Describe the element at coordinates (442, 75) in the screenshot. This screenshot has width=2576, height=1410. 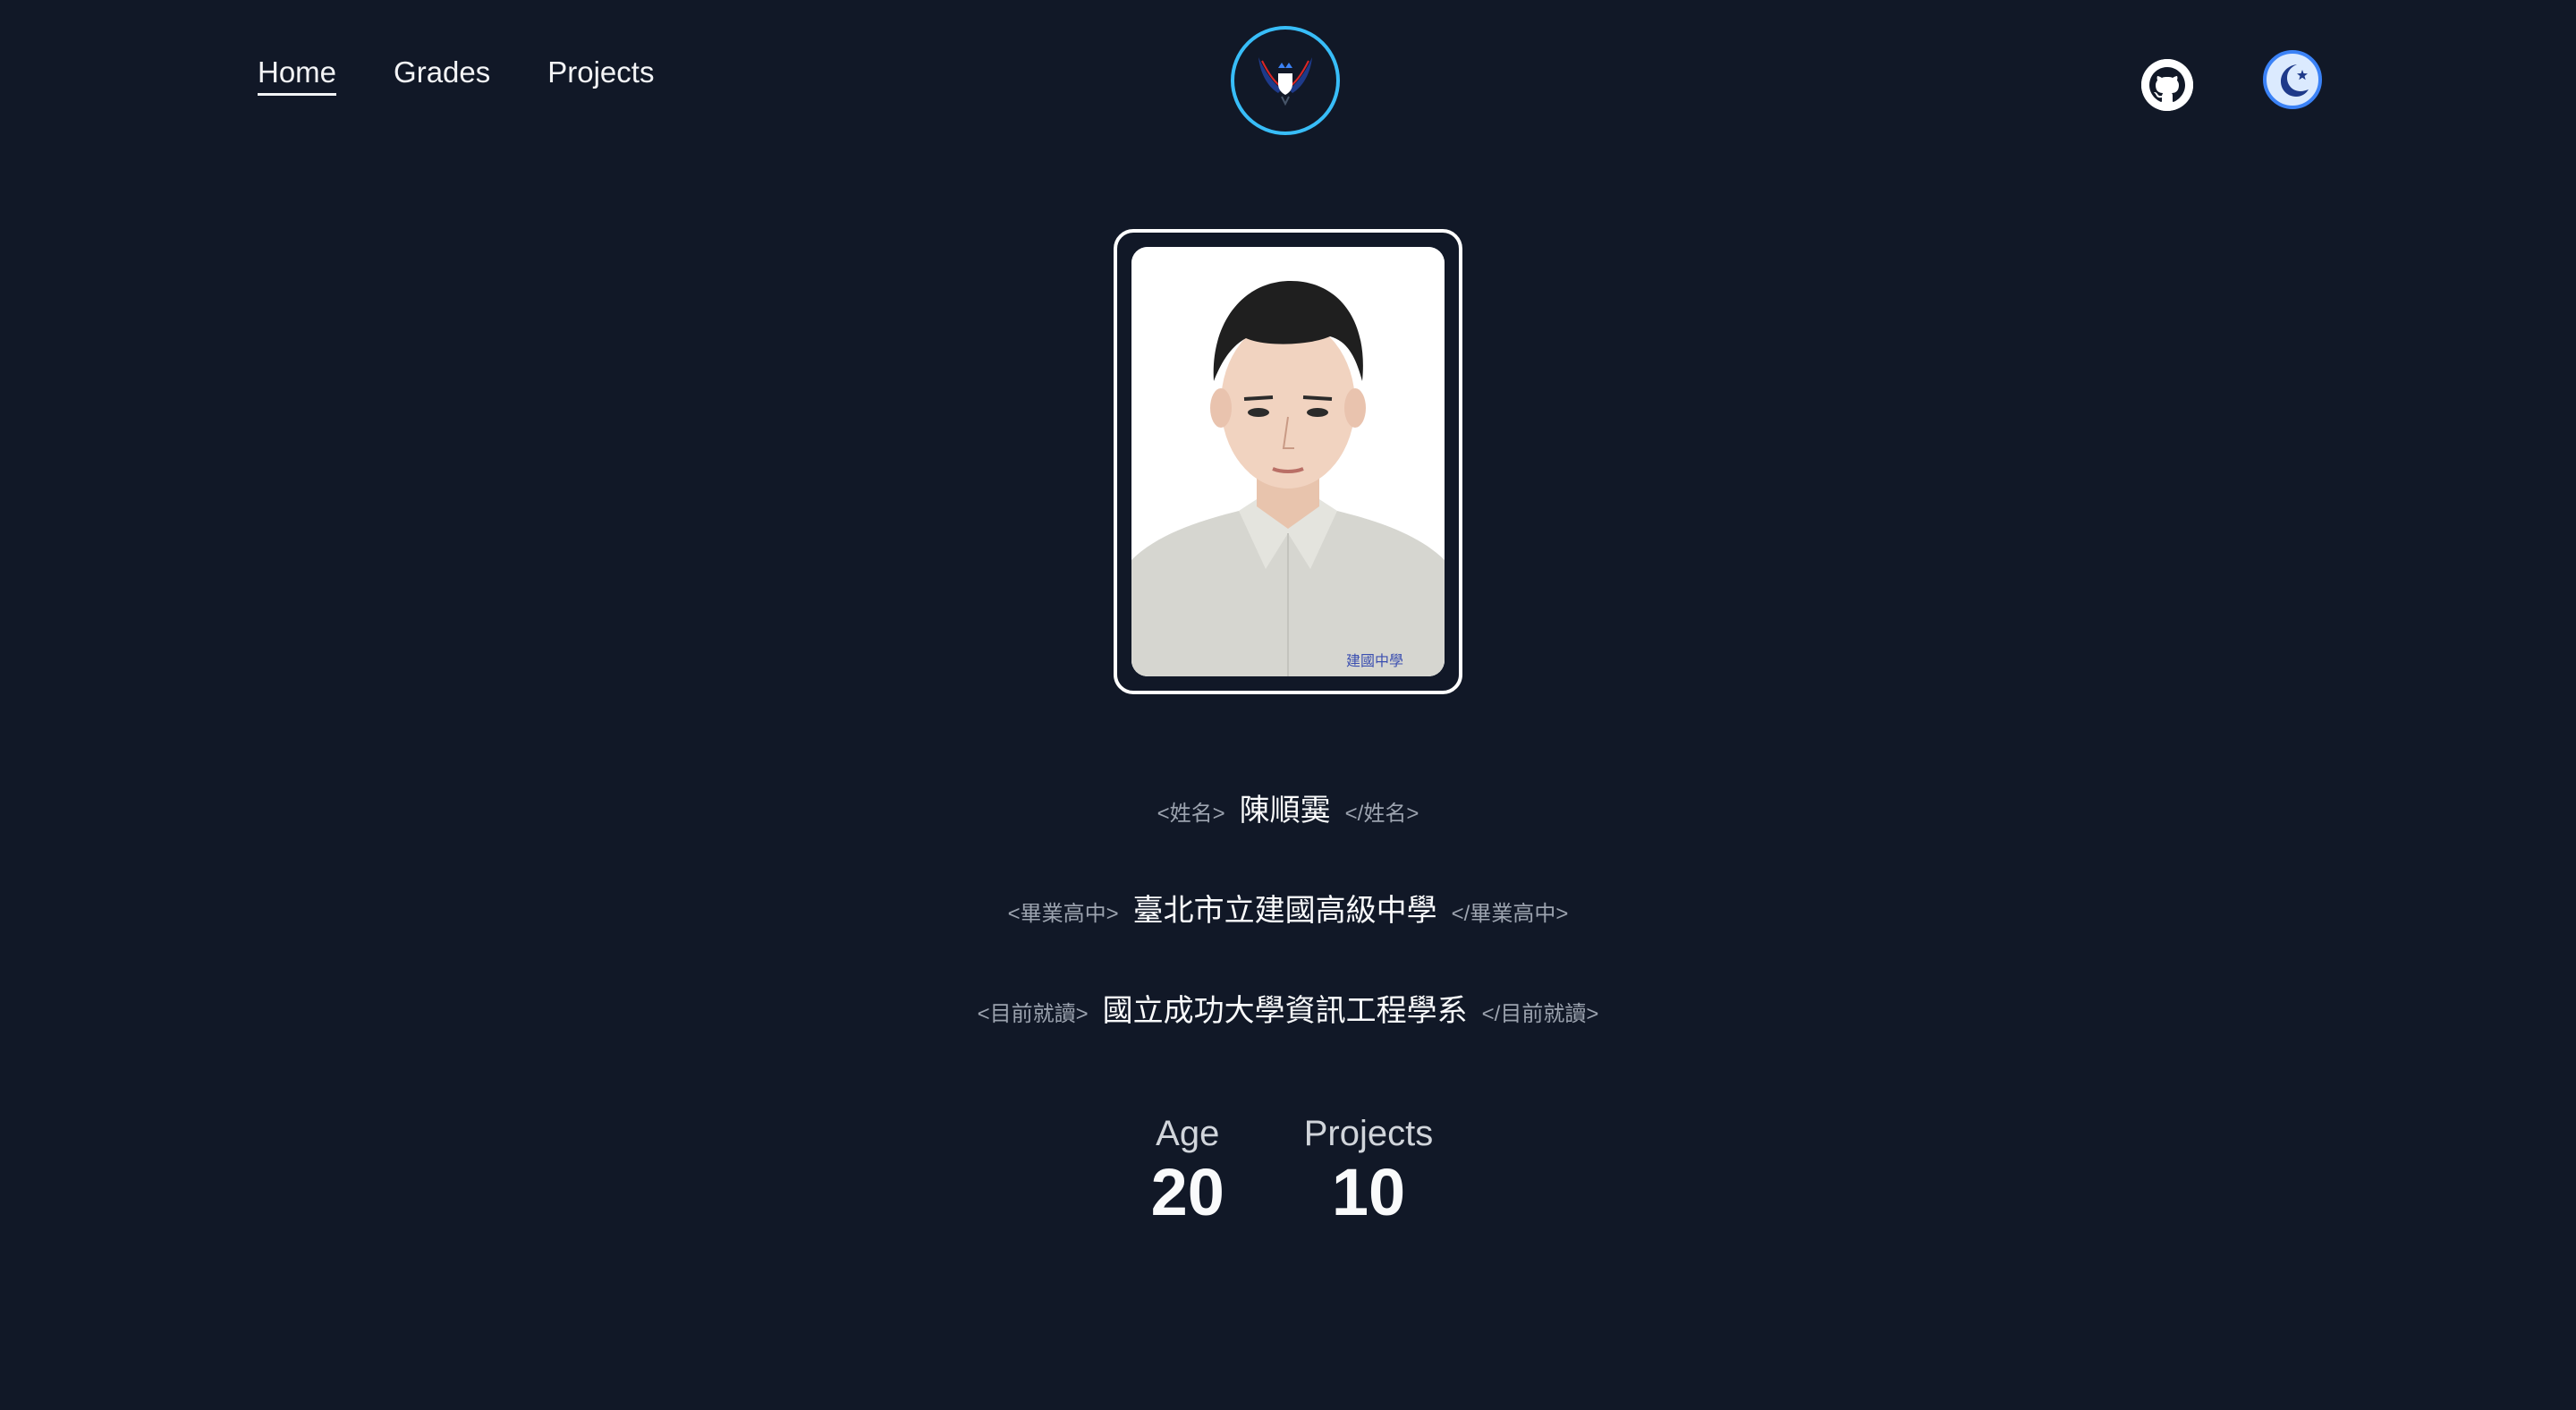
I see `nav-grades: Grades` at that location.